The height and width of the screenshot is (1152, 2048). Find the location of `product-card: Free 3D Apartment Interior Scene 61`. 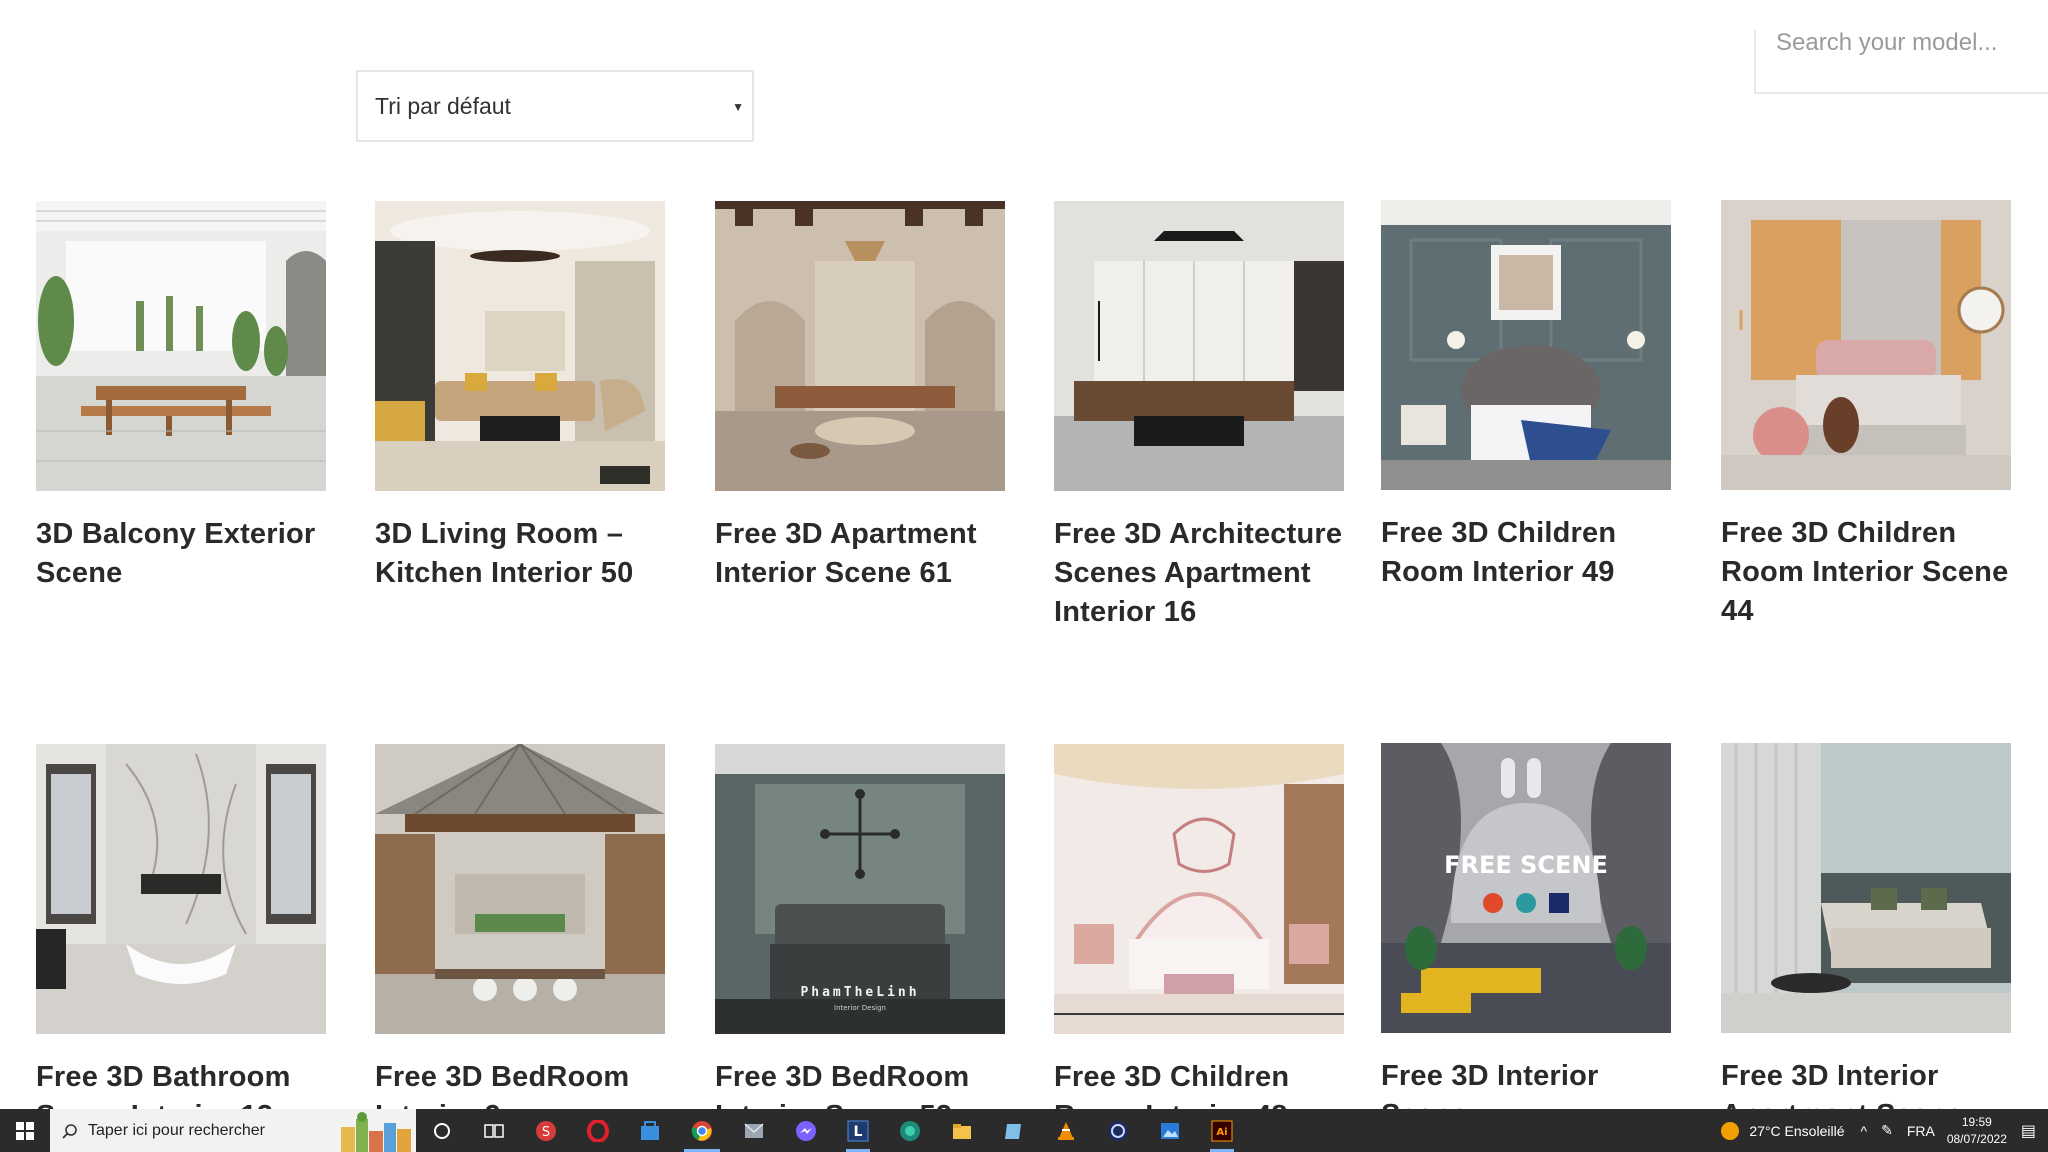

product-card: Free 3D Apartment Interior Scene 61 is located at coordinates (860, 397).